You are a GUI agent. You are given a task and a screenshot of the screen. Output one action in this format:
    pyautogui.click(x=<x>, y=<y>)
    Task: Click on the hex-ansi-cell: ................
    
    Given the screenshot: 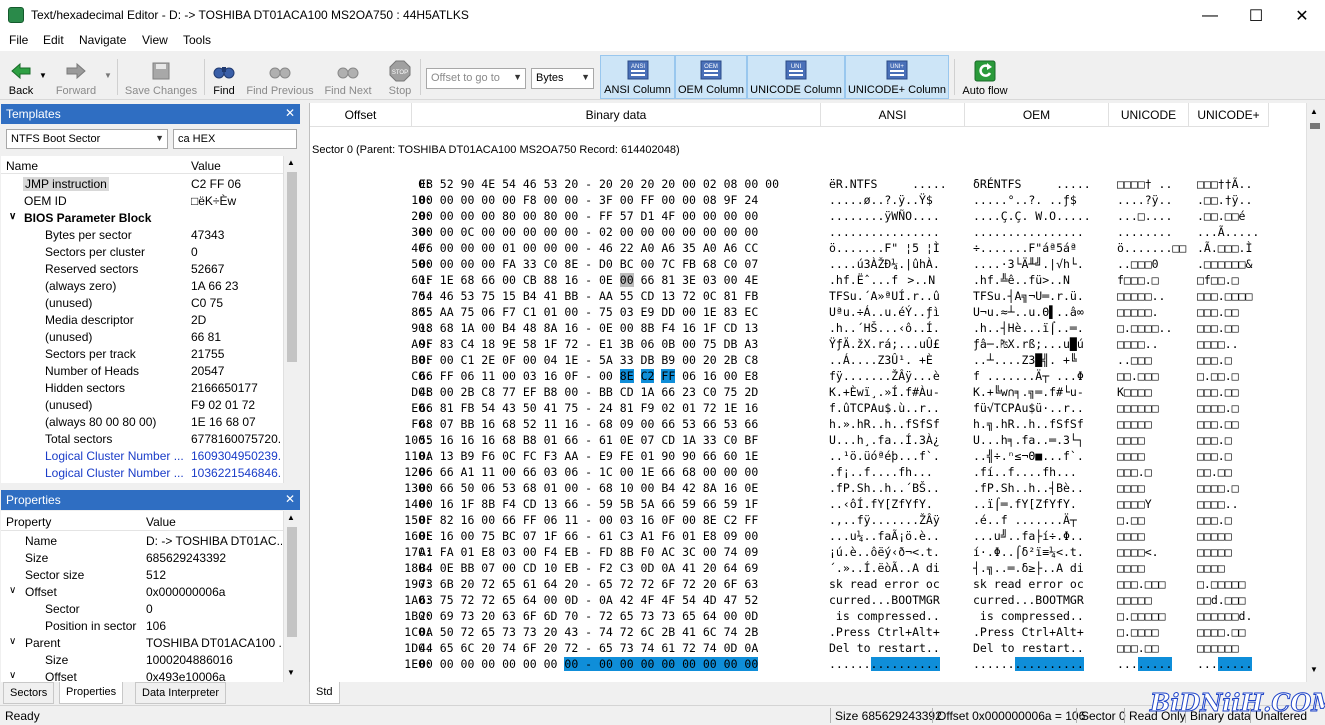 What is the action you would take?
    pyautogui.click(x=899, y=233)
    